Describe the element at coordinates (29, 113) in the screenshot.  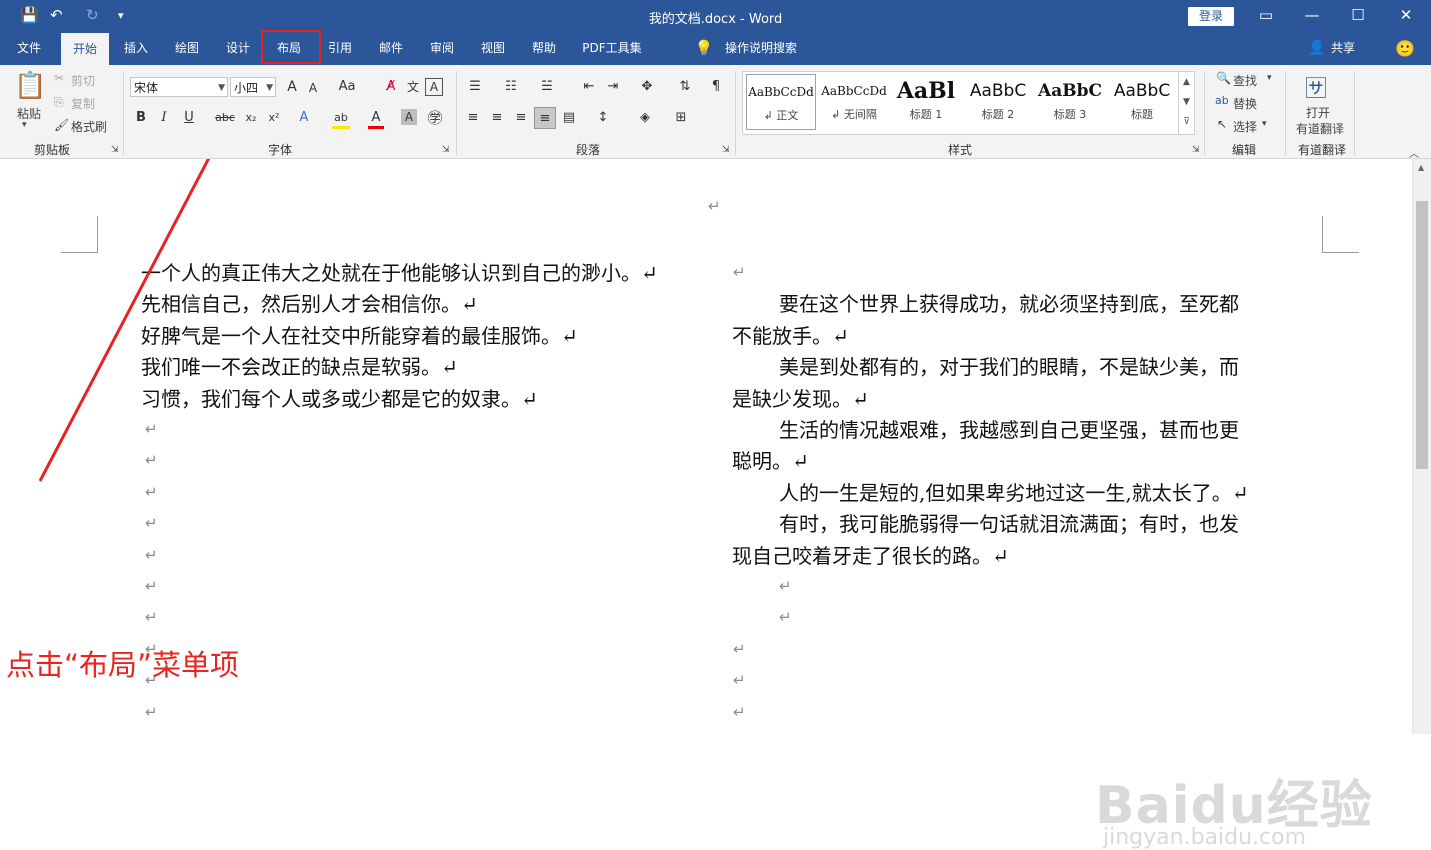
I see `paste-button: 粘贴` at that location.